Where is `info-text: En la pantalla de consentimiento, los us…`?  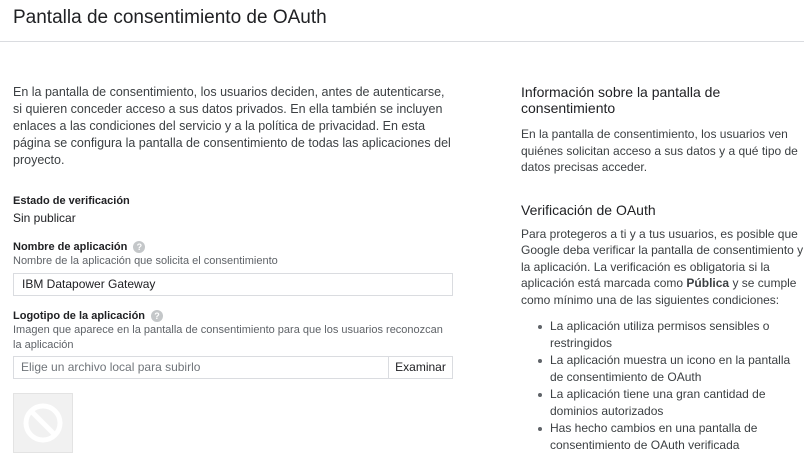 info-text: En la pantalla de consentimiento, los us… is located at coordinates (659, 150).